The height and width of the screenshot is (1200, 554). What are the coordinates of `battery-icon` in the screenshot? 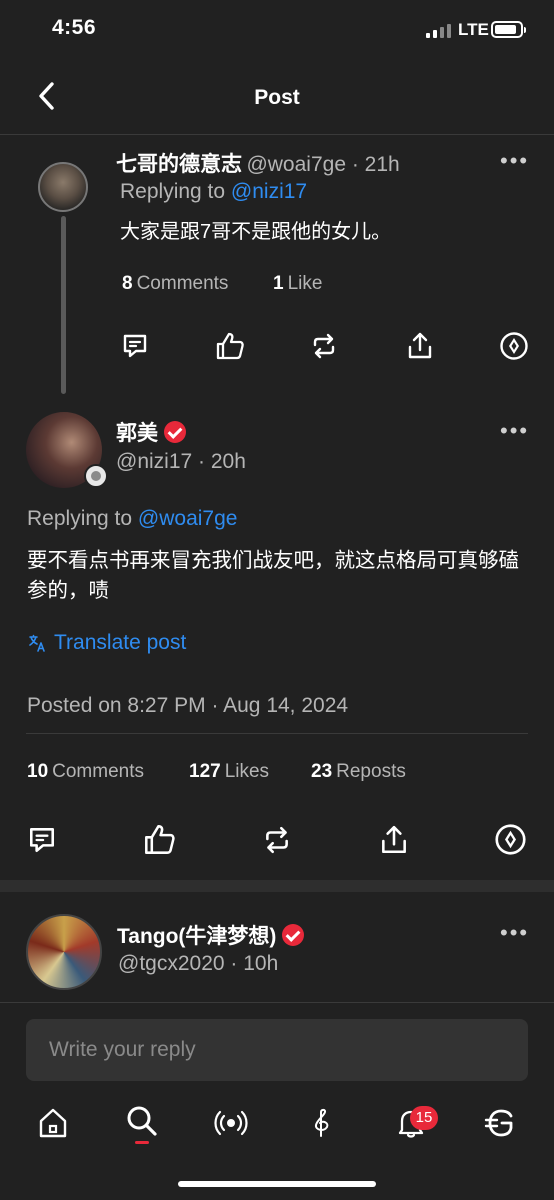 It's located at (508, 29).